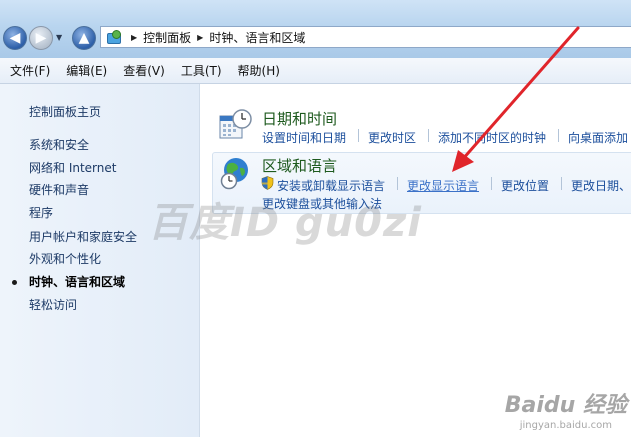 Image resolution: width=631 pixels, height=437 pixels. What do you see at coordinates (365, 37) in the screenshot?
I see `address-bar: ▶ 控制面板 ▶ 时钟、语言和区域` at bounding box center [365, 37].